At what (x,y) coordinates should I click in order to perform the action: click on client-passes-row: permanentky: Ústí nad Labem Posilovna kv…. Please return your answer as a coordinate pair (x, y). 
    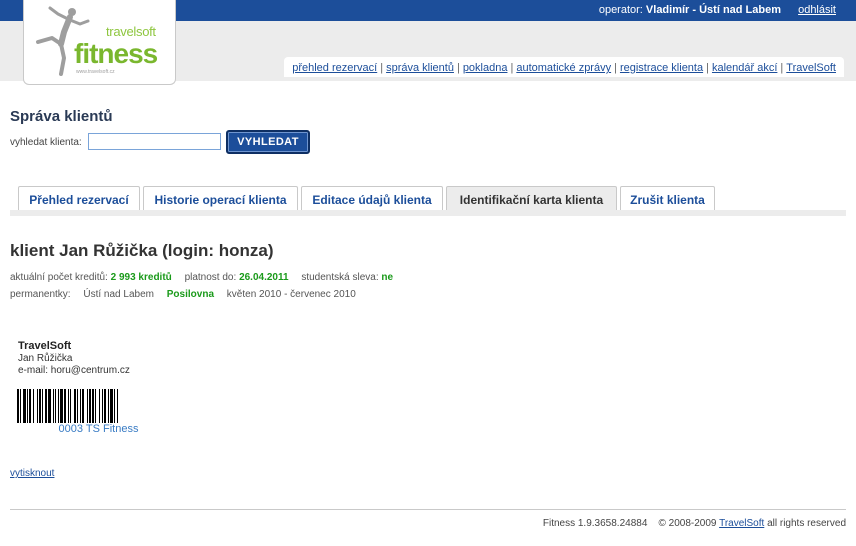
    Looking at the image, I should click on (183, 294).